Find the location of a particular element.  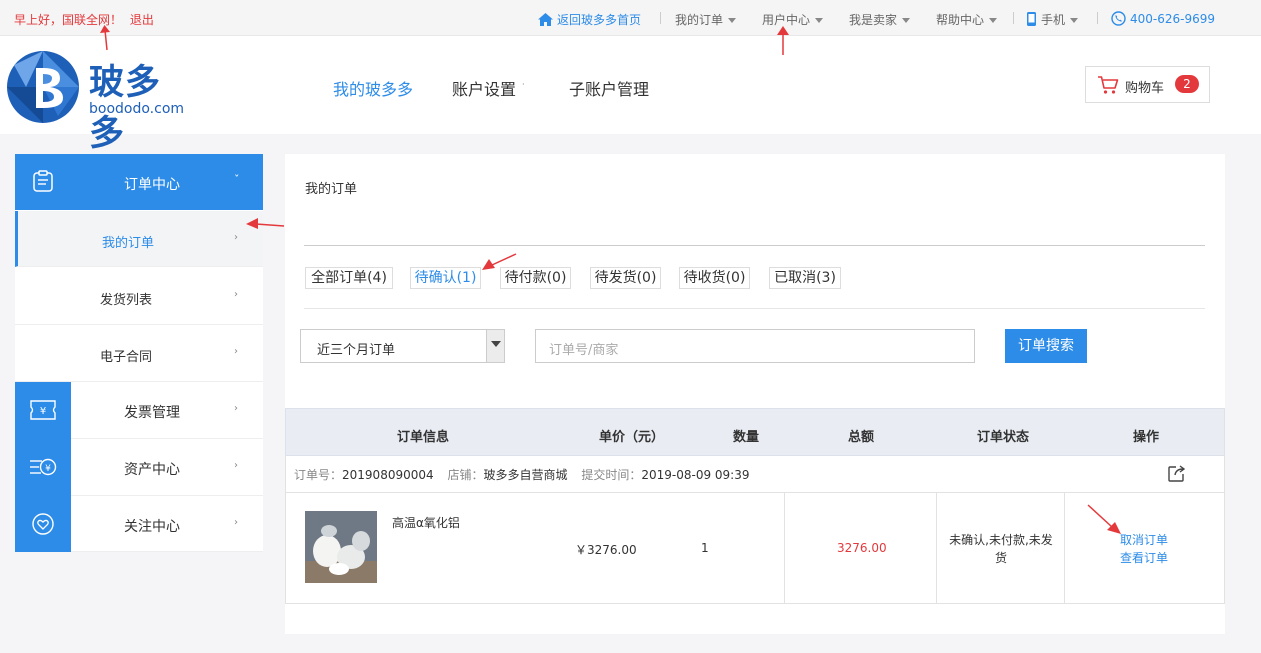

share-icon is located at coordinates (1177, 473).